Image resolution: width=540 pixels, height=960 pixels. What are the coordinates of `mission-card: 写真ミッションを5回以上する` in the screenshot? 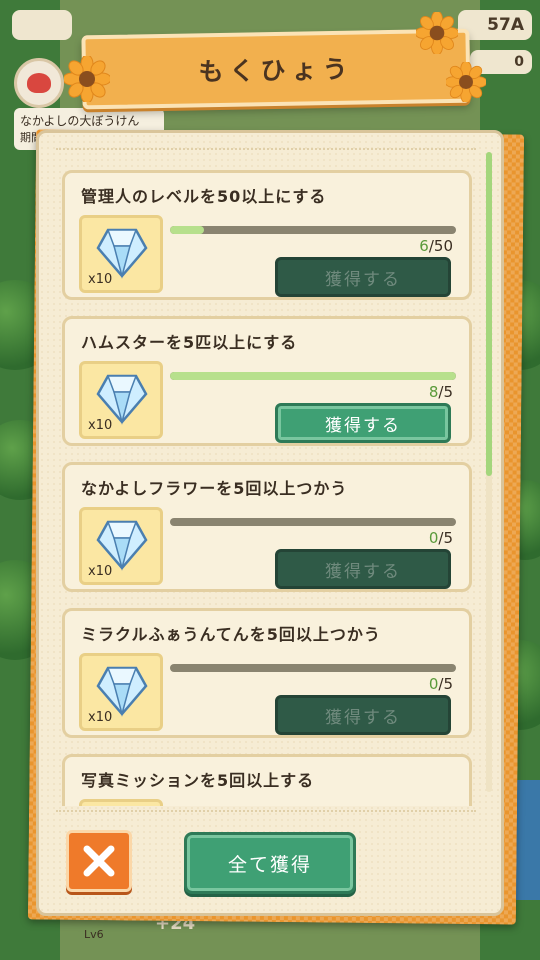 It's located at (267, 780).